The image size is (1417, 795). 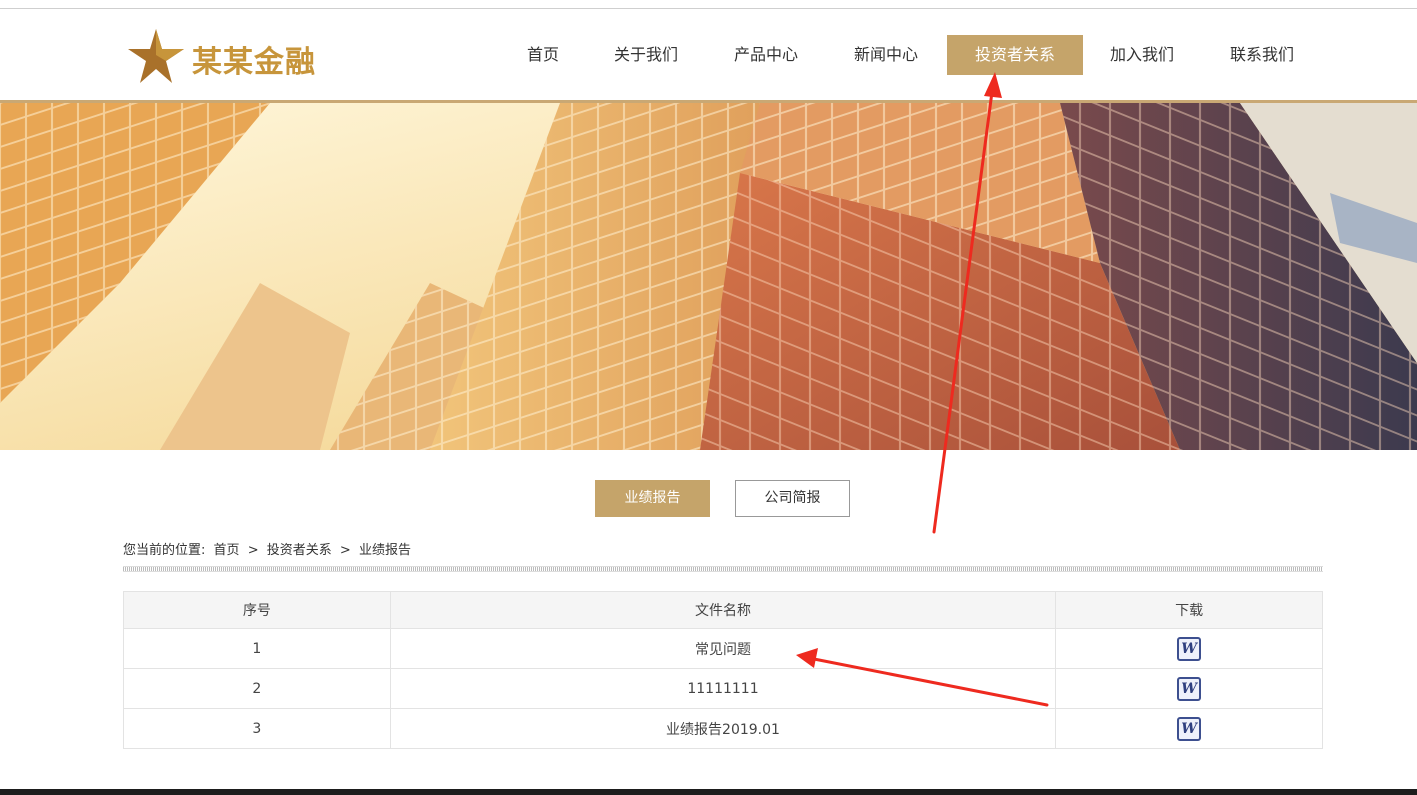 I want to click on table-row: 1 常见问题, so click(x=723, y=648).